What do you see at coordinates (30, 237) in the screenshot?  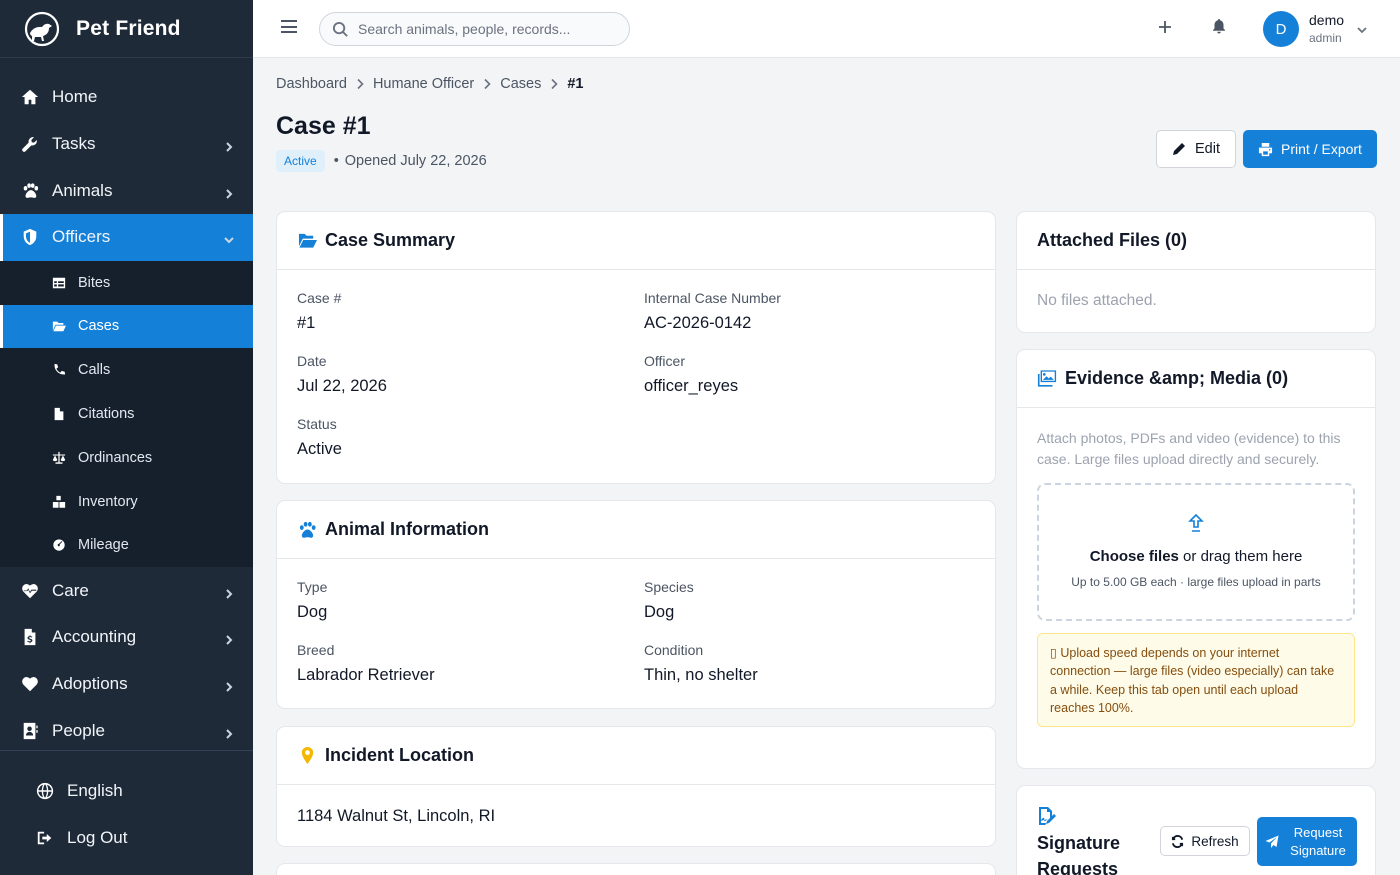 I see `shield-icon` at bounding box center [30, 237].